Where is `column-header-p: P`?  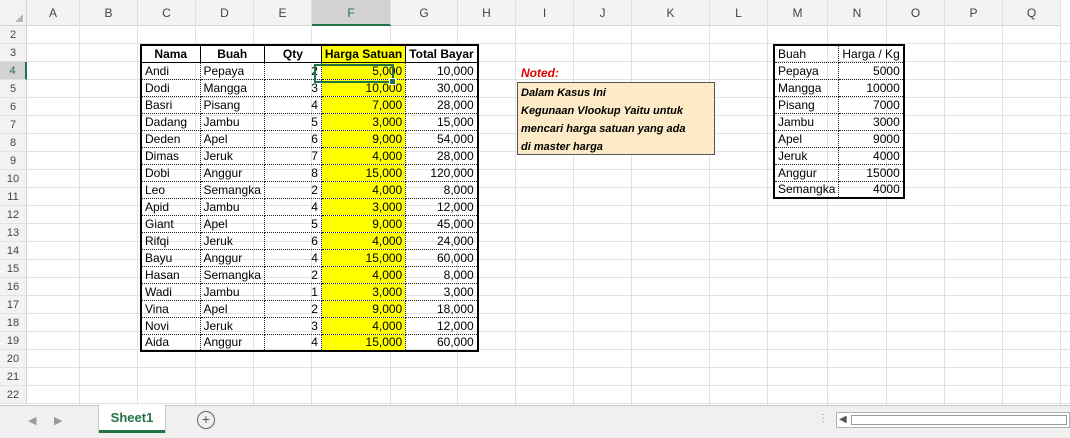 column-header-p: P is located at coordinates (974, 13).